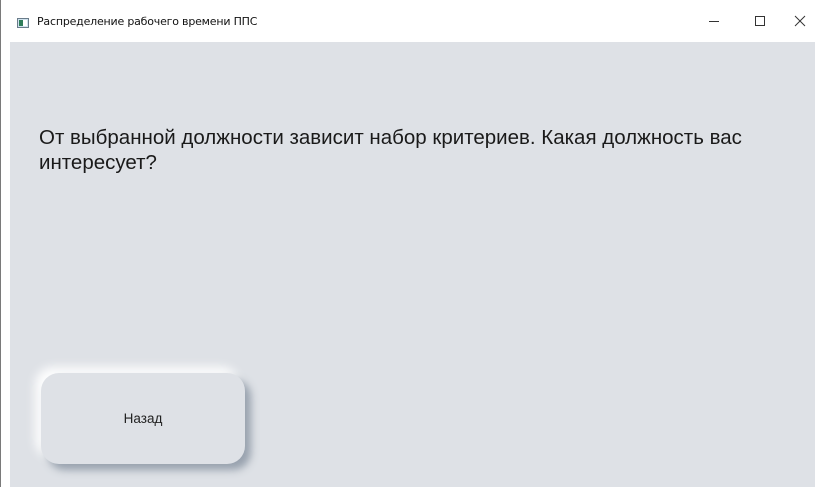 The width and height of the screenshot is (815, 487). Describe the element at coordinates (23, 23) in the screenshot. I see `app-window-icon` at that location.